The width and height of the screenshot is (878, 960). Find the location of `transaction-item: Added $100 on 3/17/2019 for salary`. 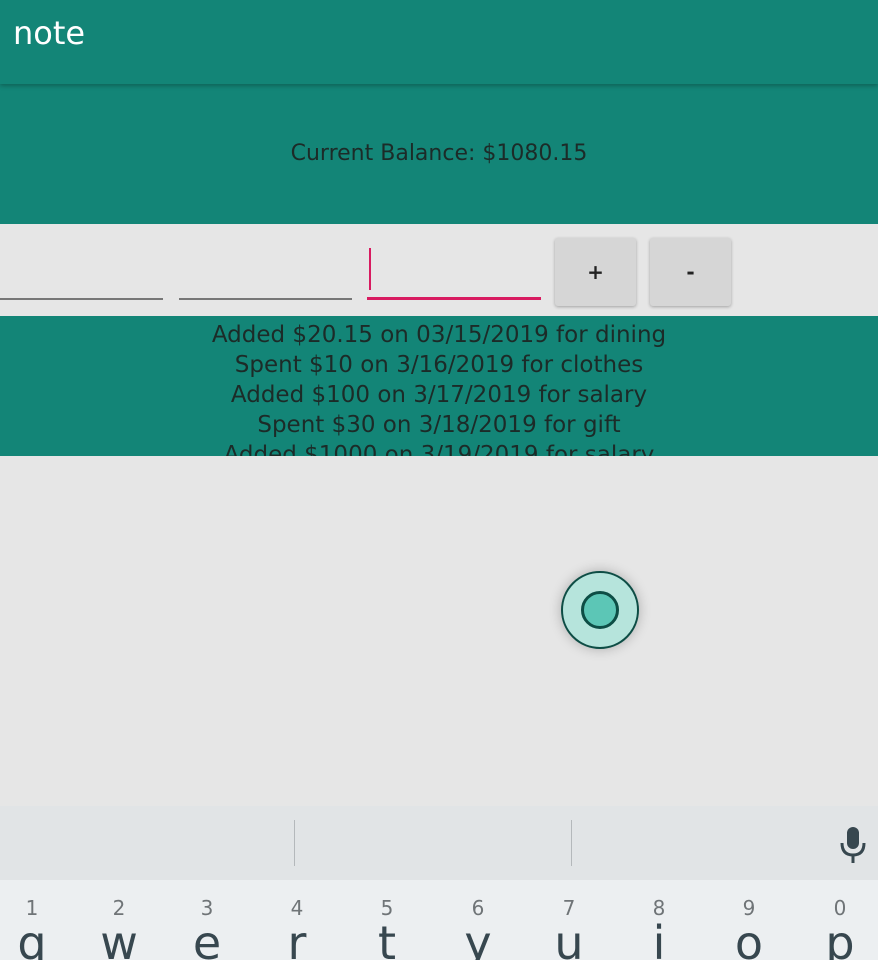

transaction-item: Added $100 on 3/17/2019 for salary is located at coordinates (439, 395).